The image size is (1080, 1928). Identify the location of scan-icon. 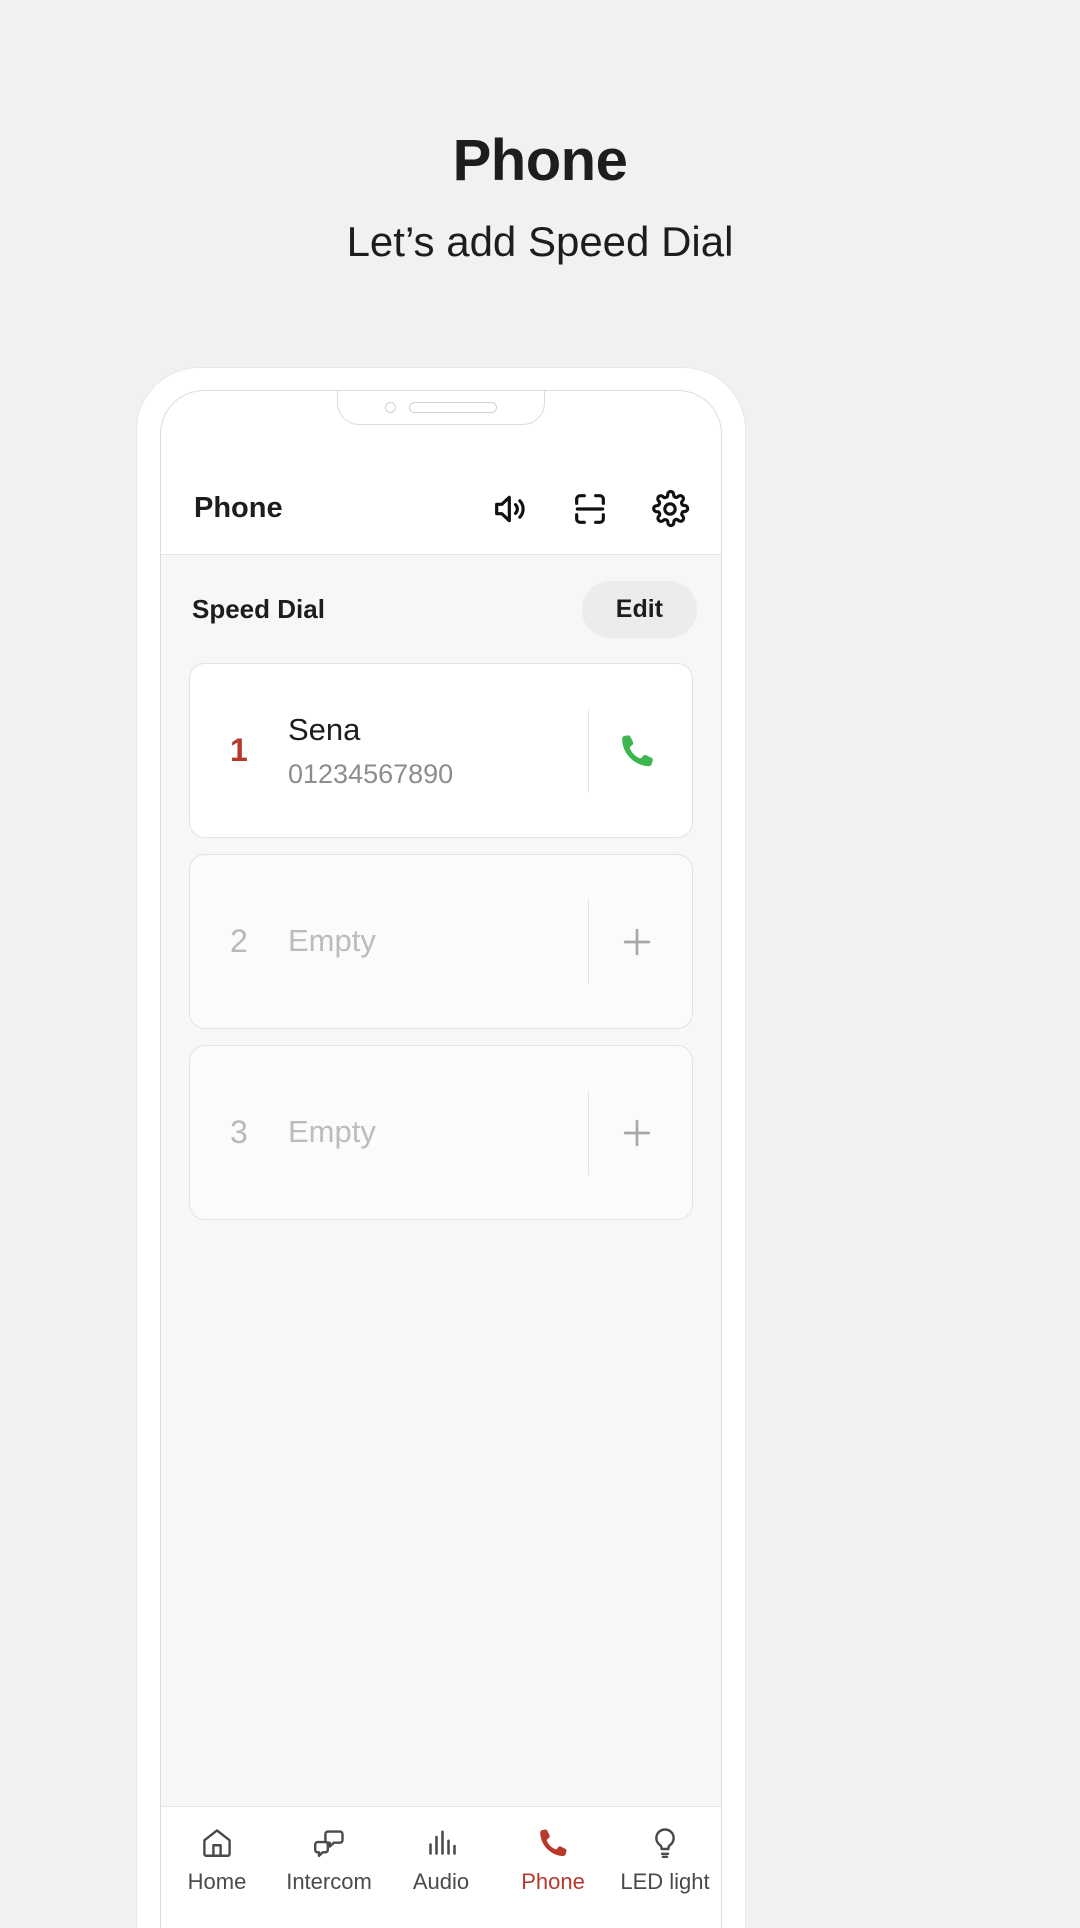
(590, 509).